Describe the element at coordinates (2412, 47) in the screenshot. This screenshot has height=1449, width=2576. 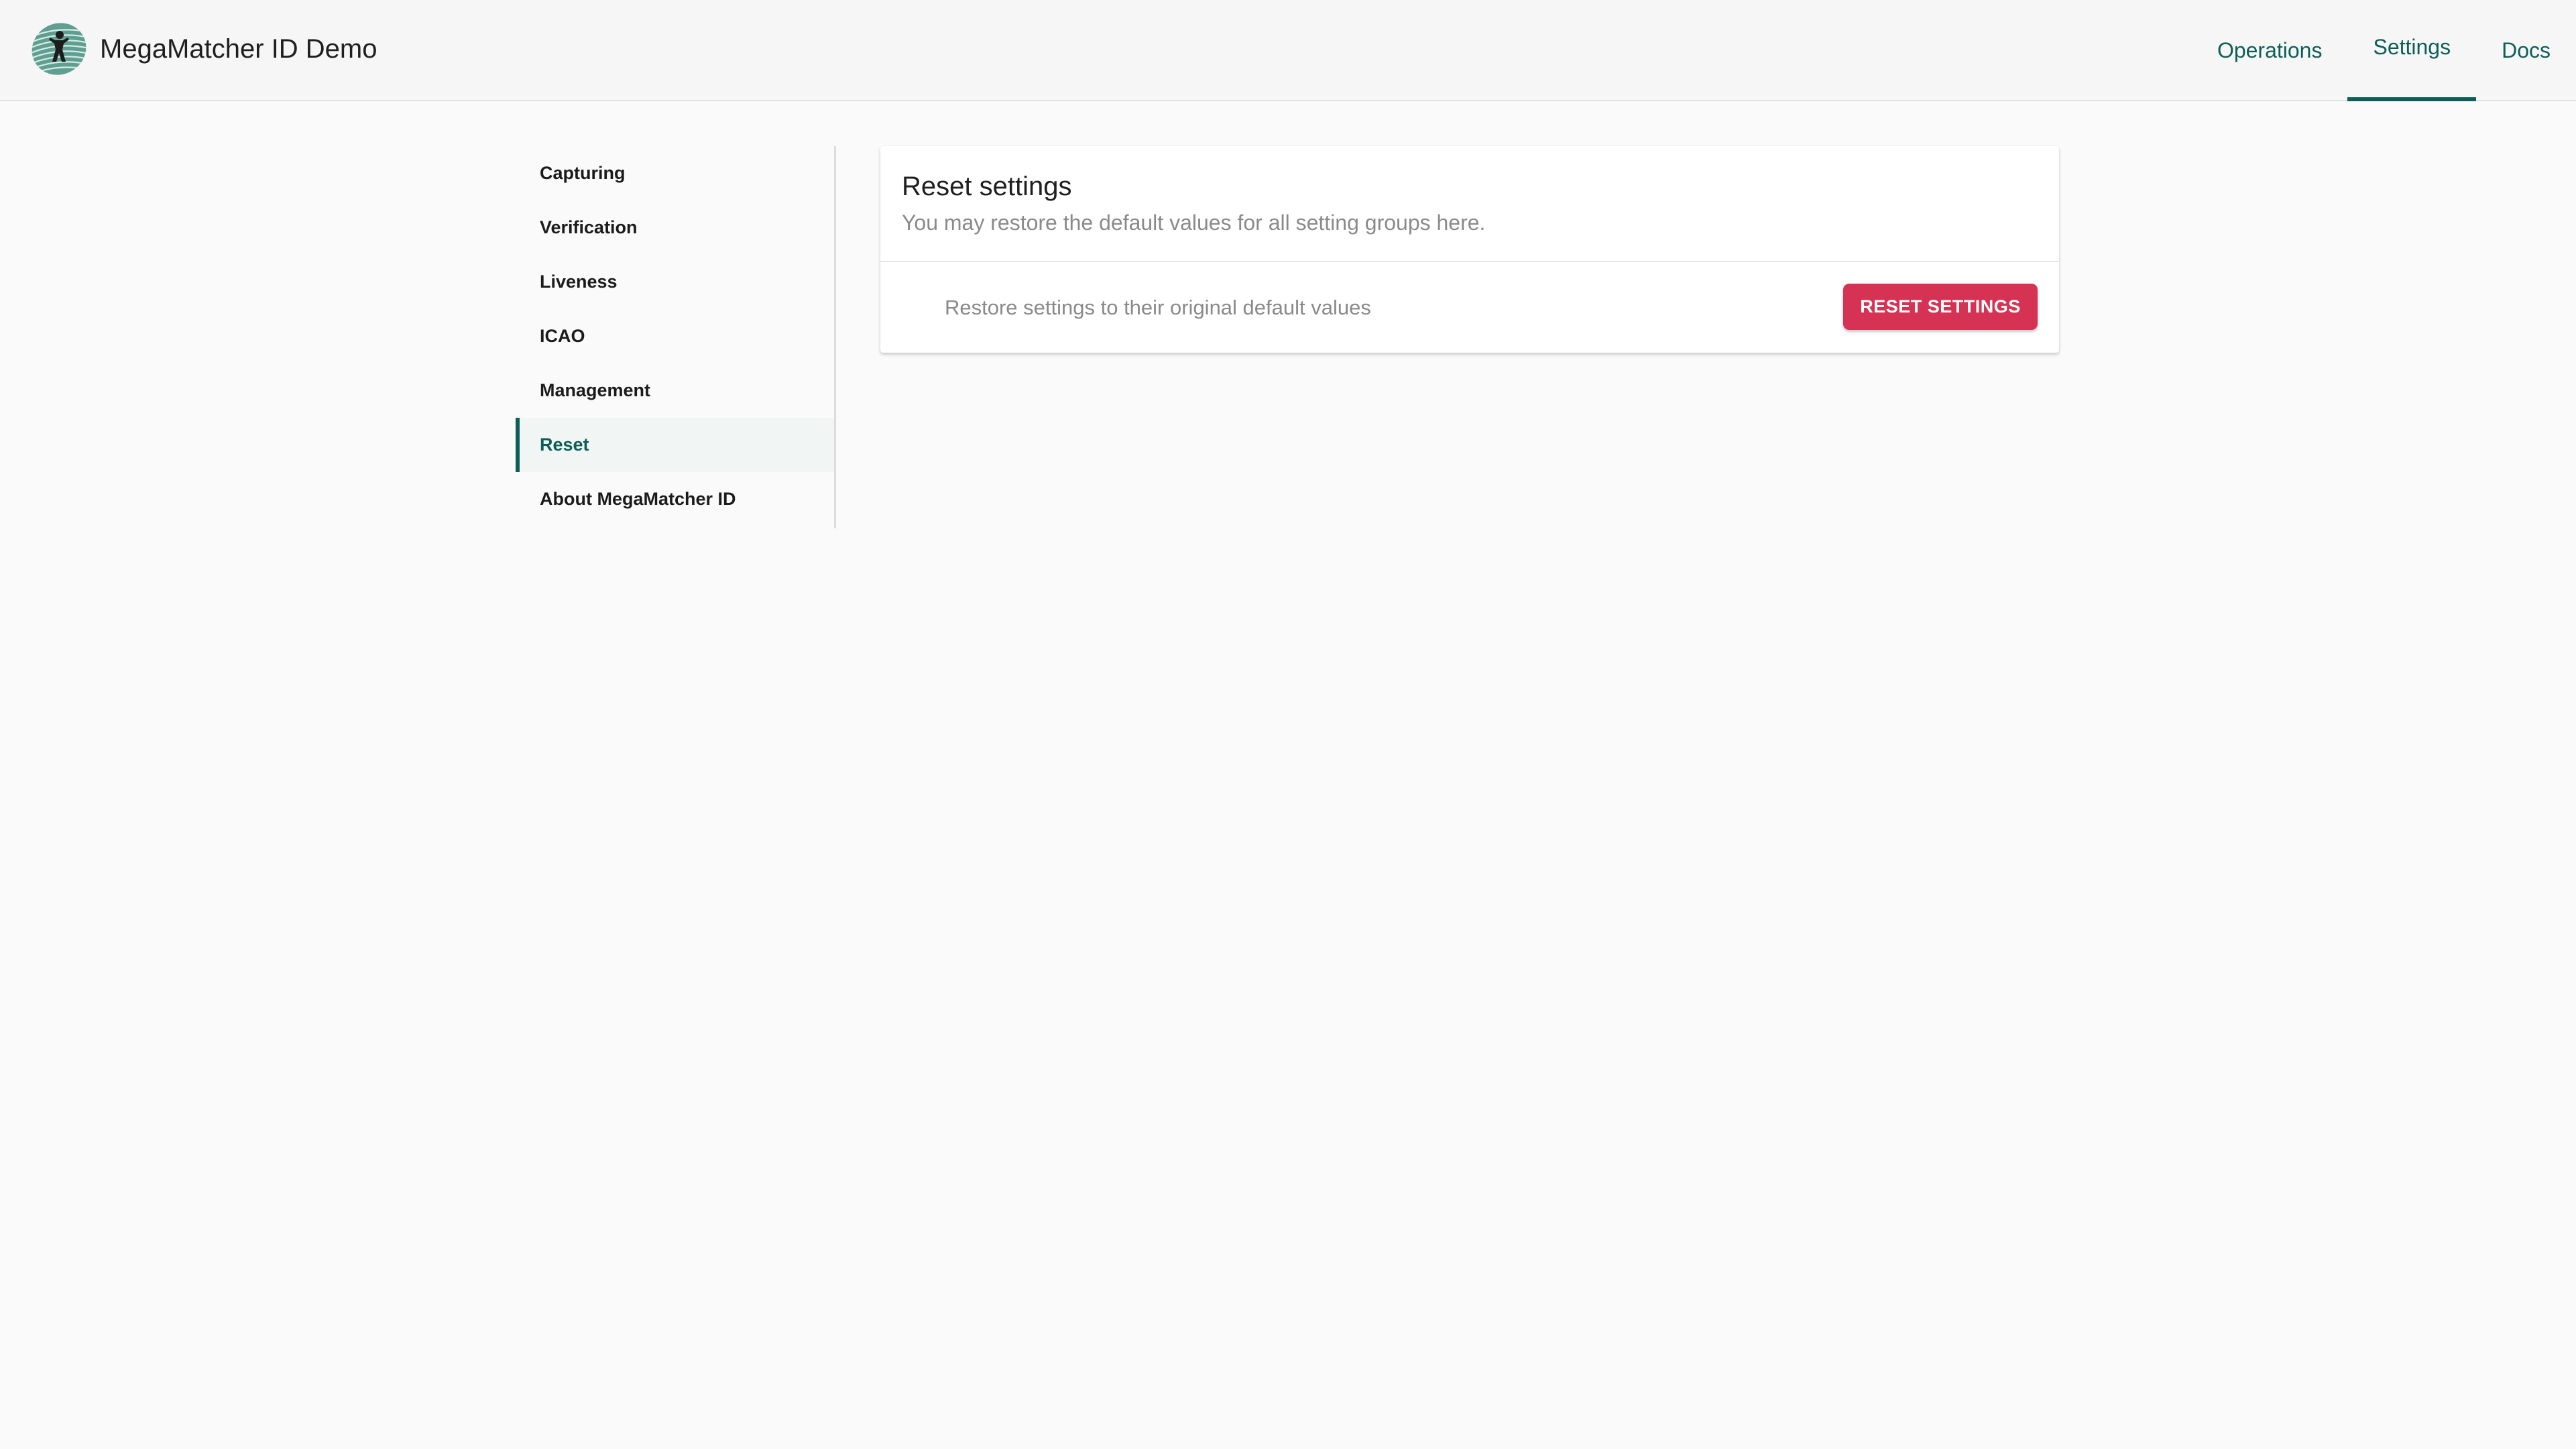
I see `nav-tab-label: Settings` at that location.